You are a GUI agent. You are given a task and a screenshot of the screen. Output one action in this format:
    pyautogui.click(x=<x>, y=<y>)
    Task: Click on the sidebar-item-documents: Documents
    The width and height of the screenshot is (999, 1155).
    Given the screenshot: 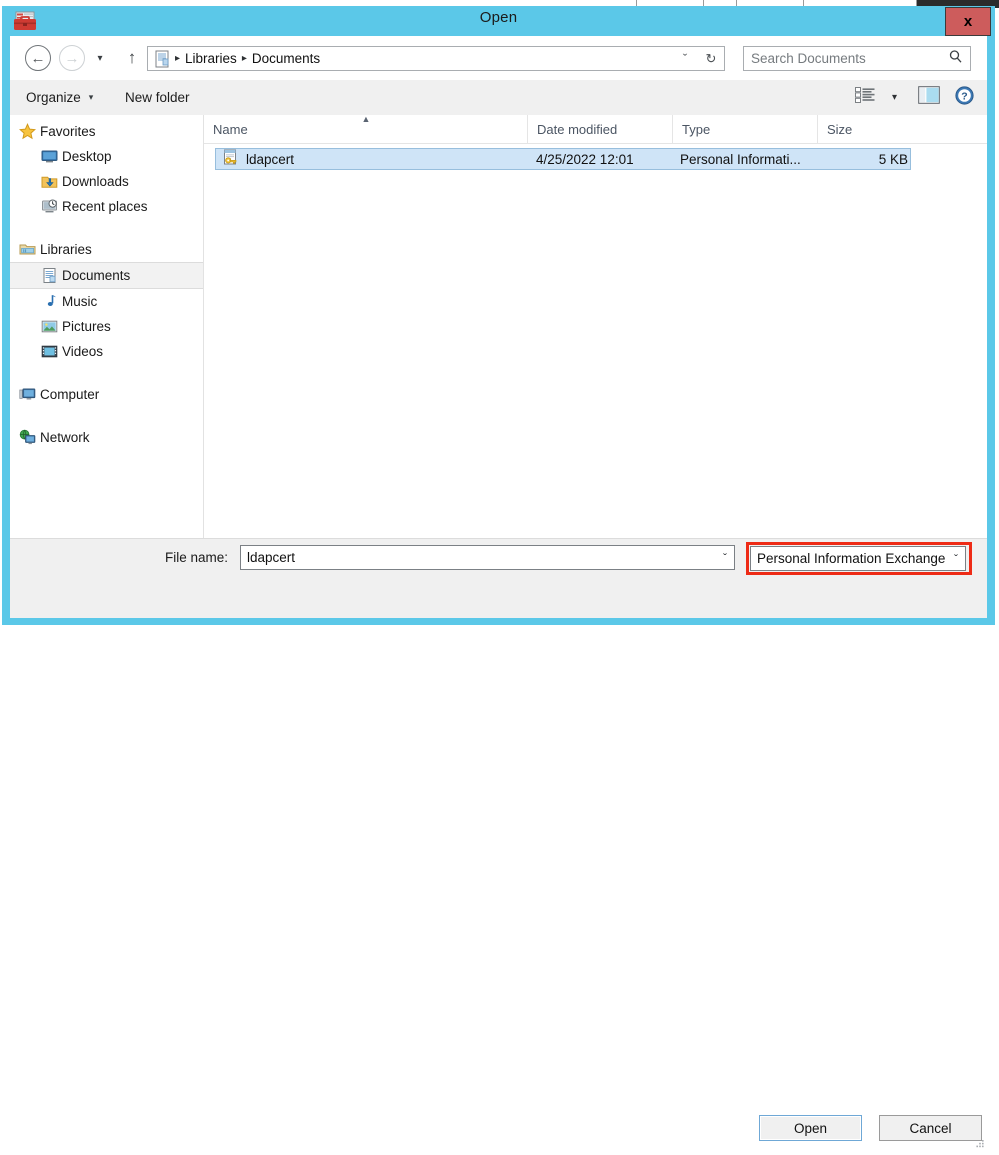 What is the action you would take?
    pyautogui.click(x=106, y=275)
    